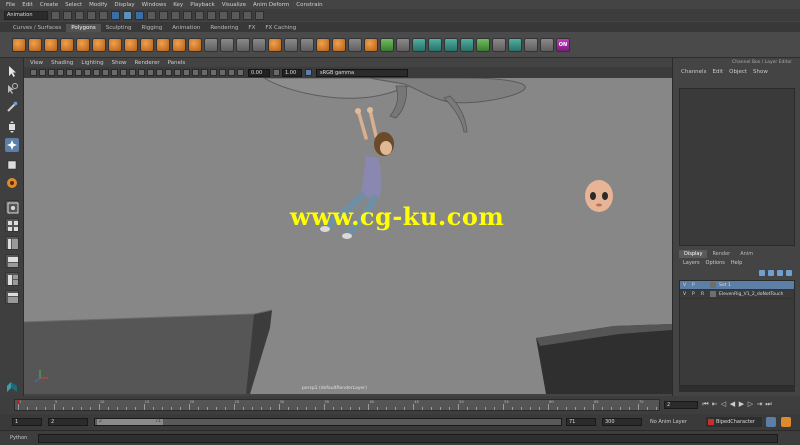  Describe the element at coordinates (323, 44) in the screenshot. I see `bevel-icon` at that location.